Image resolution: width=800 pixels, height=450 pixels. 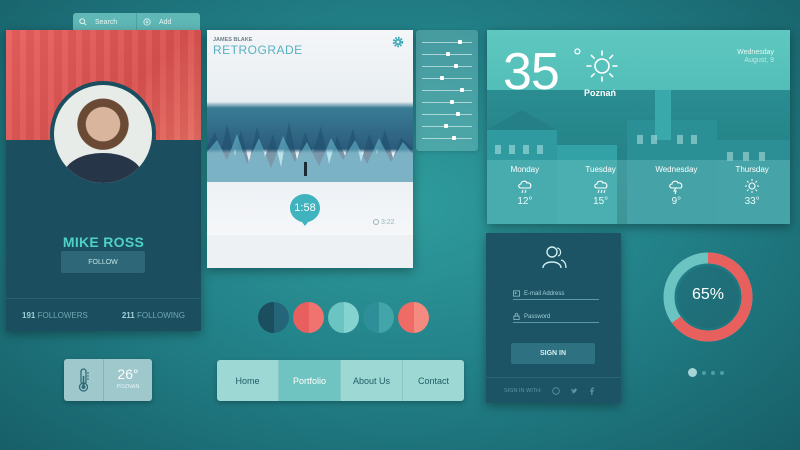 I want to click on following-stat: 211 FOLLOWING, so click(x=153, y=315).